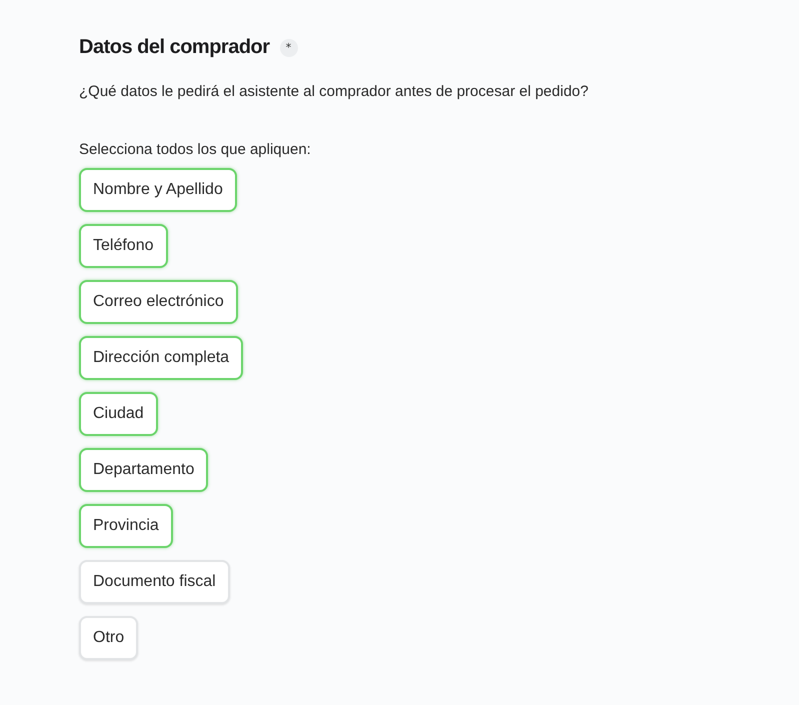  Describe the element at coordinates (195, 149) in the screenshot. I see `instruction-text: Selecciona todos los que apliquen:` at that location.